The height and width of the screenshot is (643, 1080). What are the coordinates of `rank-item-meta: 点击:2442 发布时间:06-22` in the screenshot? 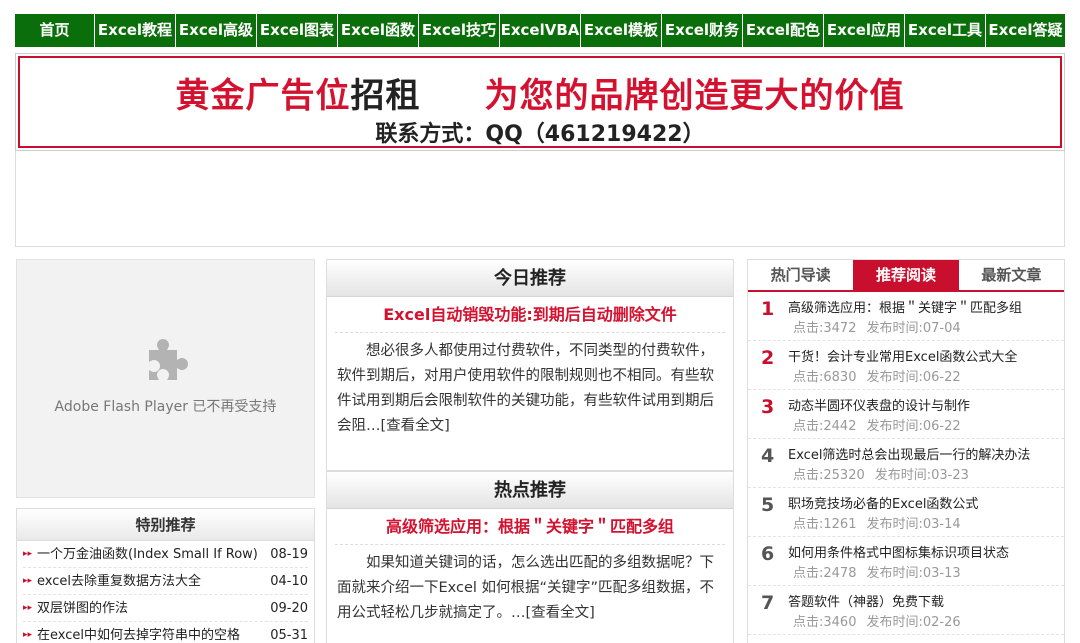 It's located at (877, 424).